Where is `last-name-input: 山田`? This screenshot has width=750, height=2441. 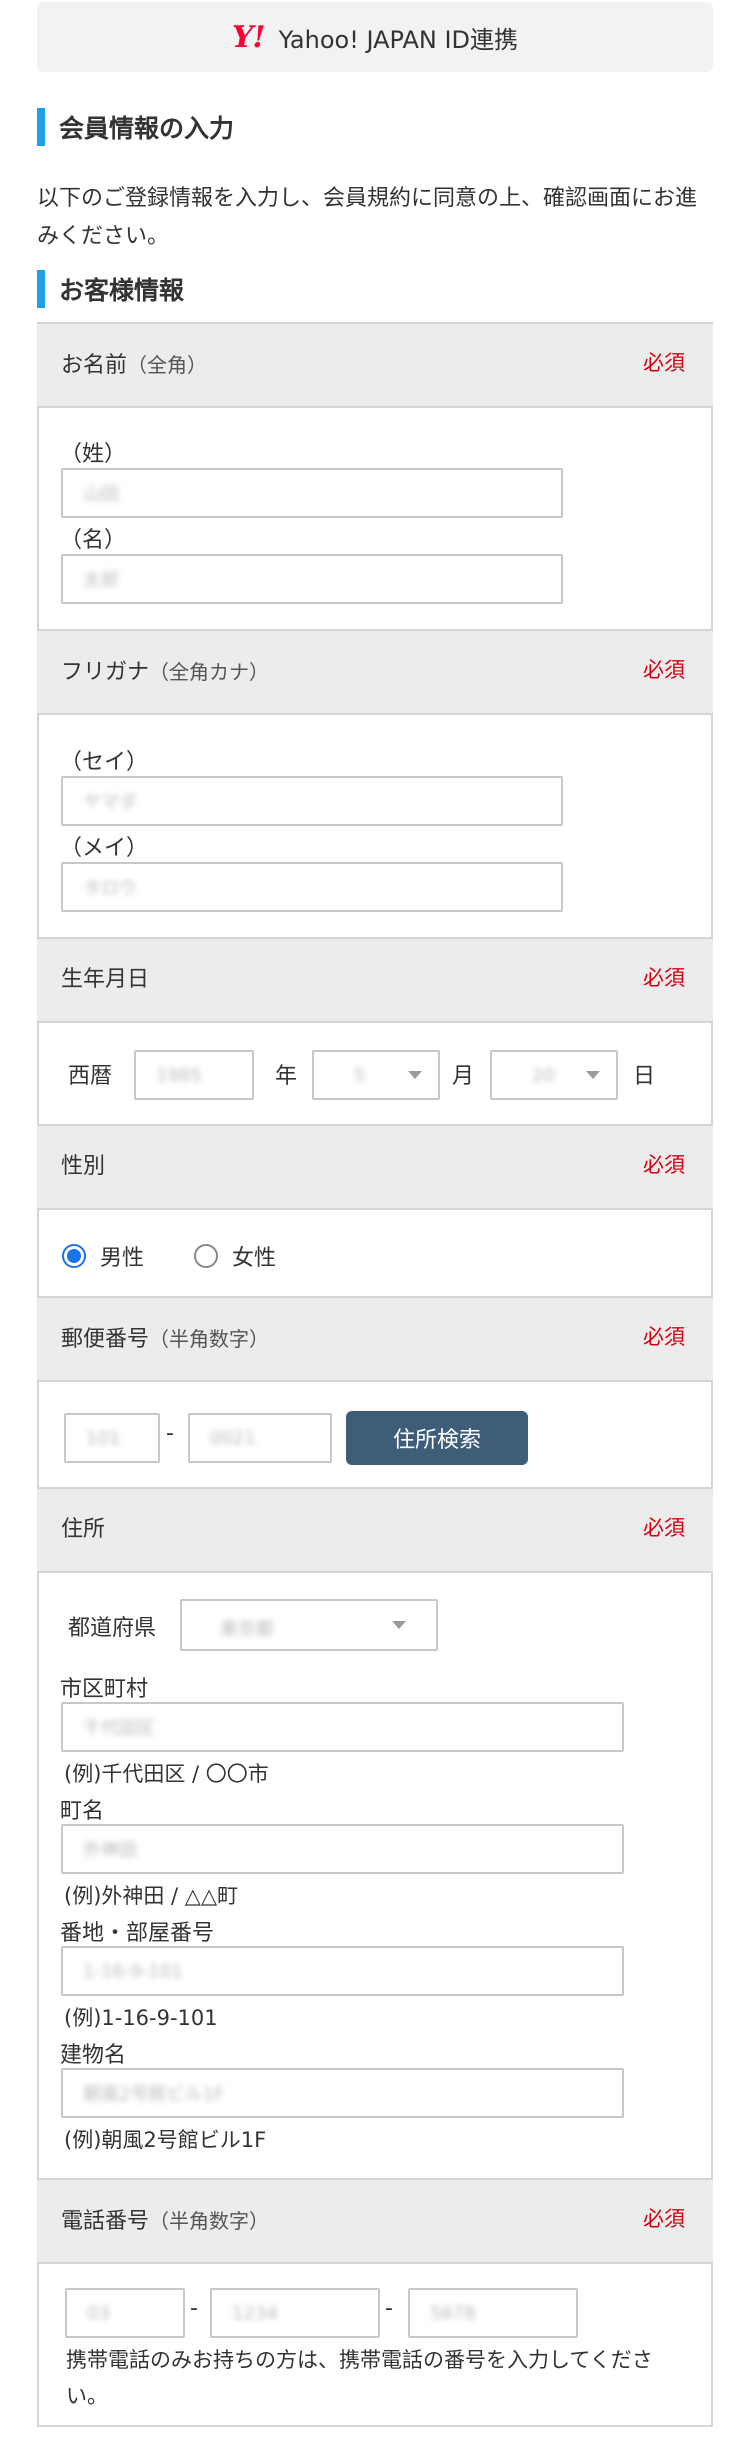
last-name-input: 山田 is located at coordinates (312, 493).